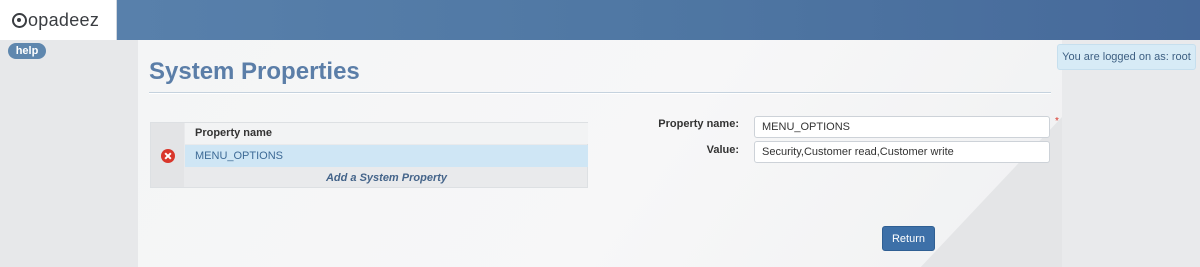  I want to click on table-row: MENU_OPTIONS, so click(386, 156).